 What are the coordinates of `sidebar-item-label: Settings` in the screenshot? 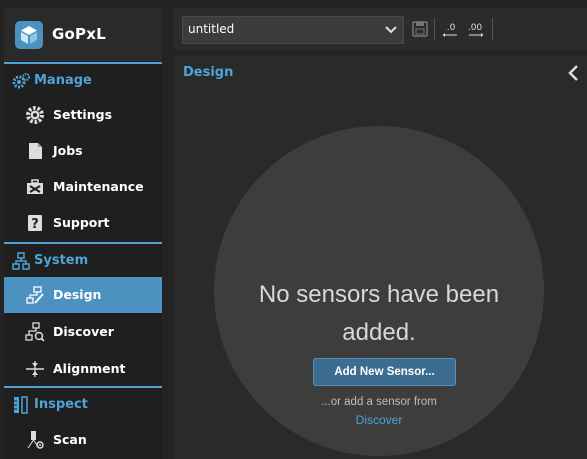 It's located at (83, 114).